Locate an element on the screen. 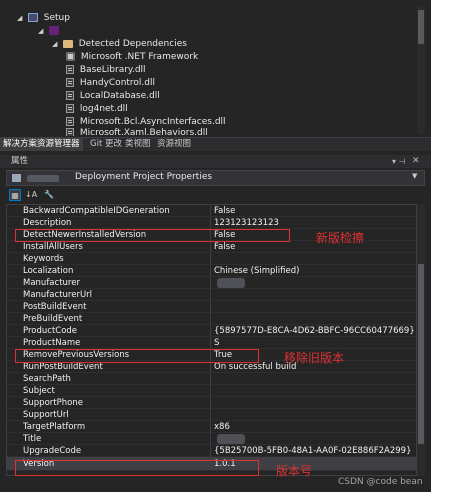 This screenshot has height=492, width=474. object-selector: Deployment Project Properties ▼ is located at coordinates (215, 178).